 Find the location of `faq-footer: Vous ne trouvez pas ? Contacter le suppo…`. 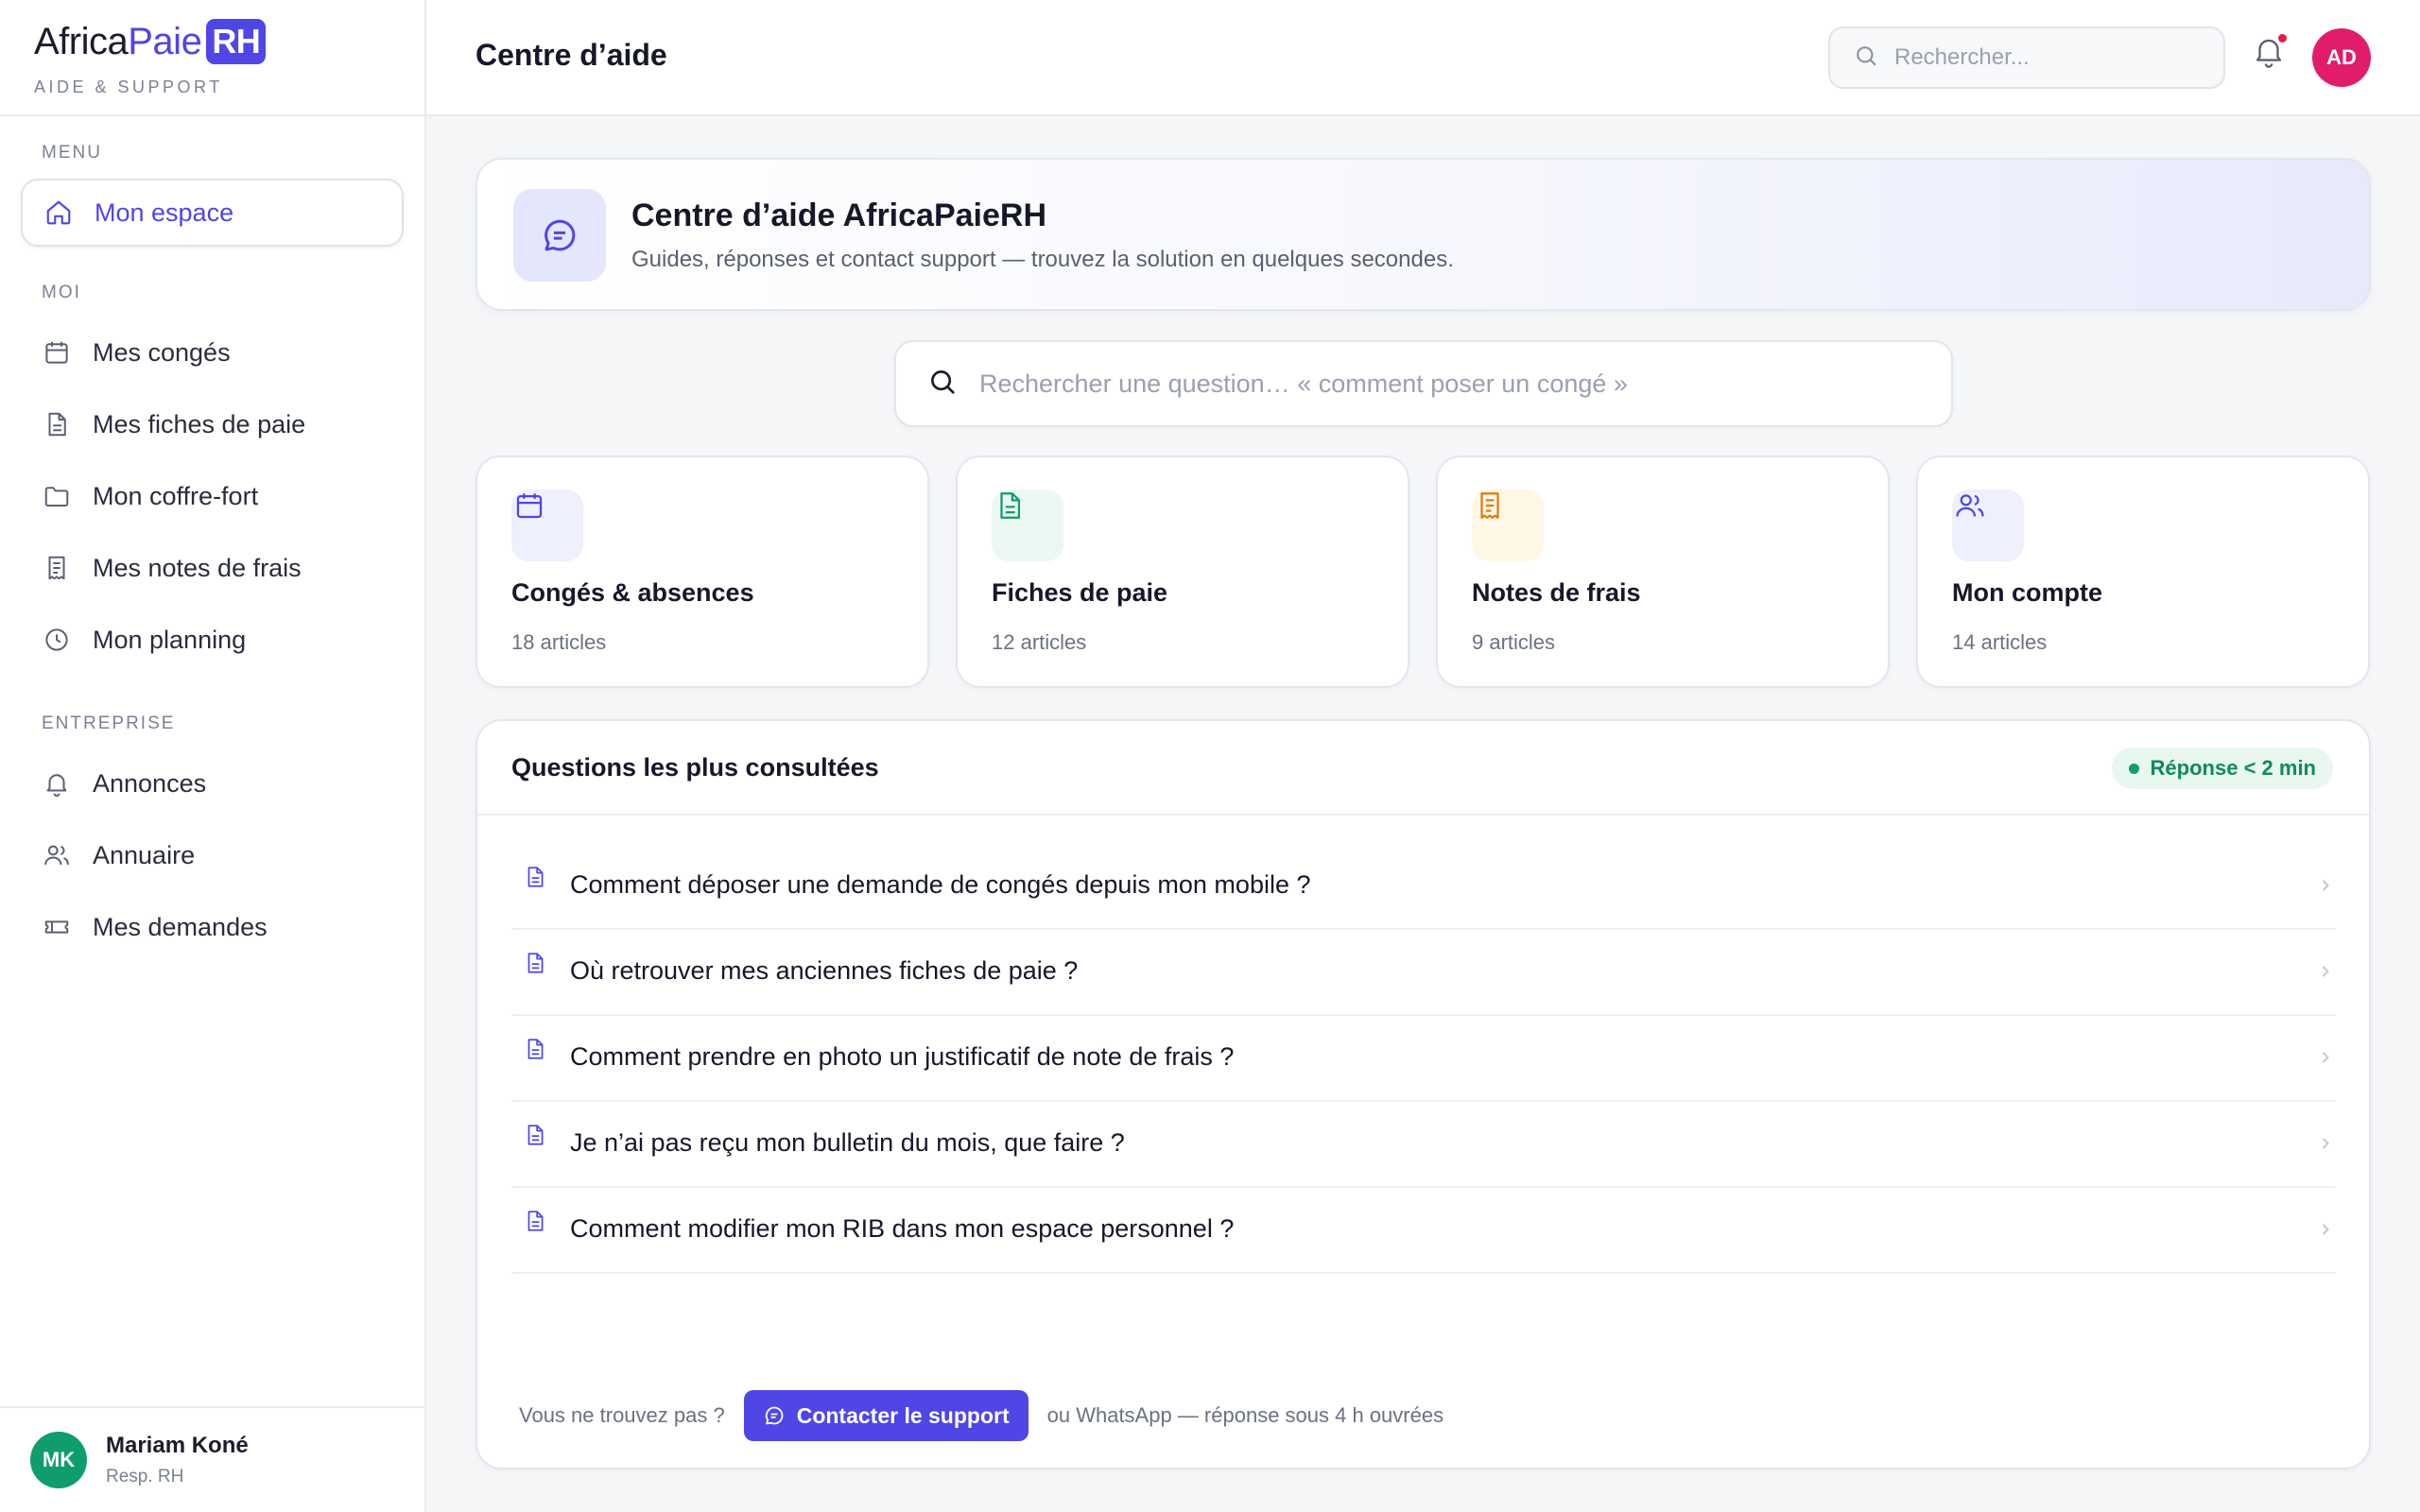

faq-footer: Vous ne trouvez pas ? Contacter le suppo… is located at coordinates (981, 1415).